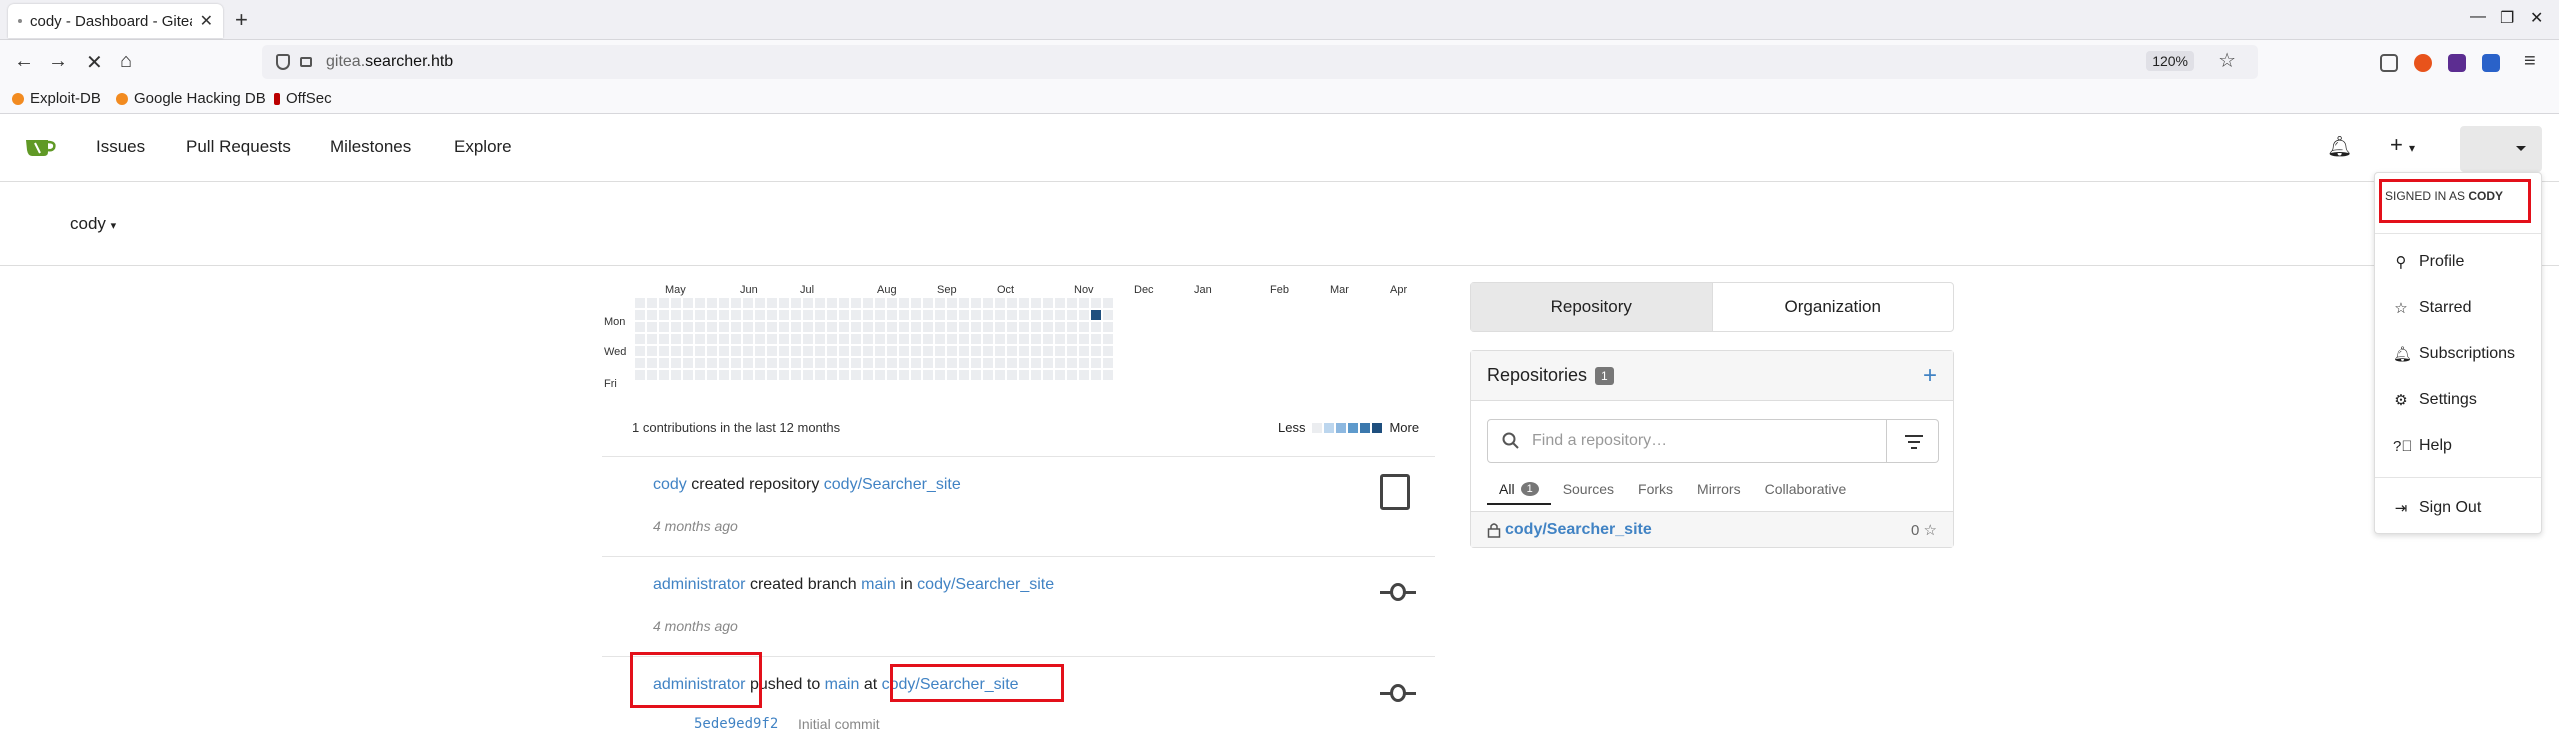  What do you see at coordinates (2437, 508) in the screenshot?
I see `menu-item-sign-out: ⇥ Sign Out` at bounding box center [2437, 508].